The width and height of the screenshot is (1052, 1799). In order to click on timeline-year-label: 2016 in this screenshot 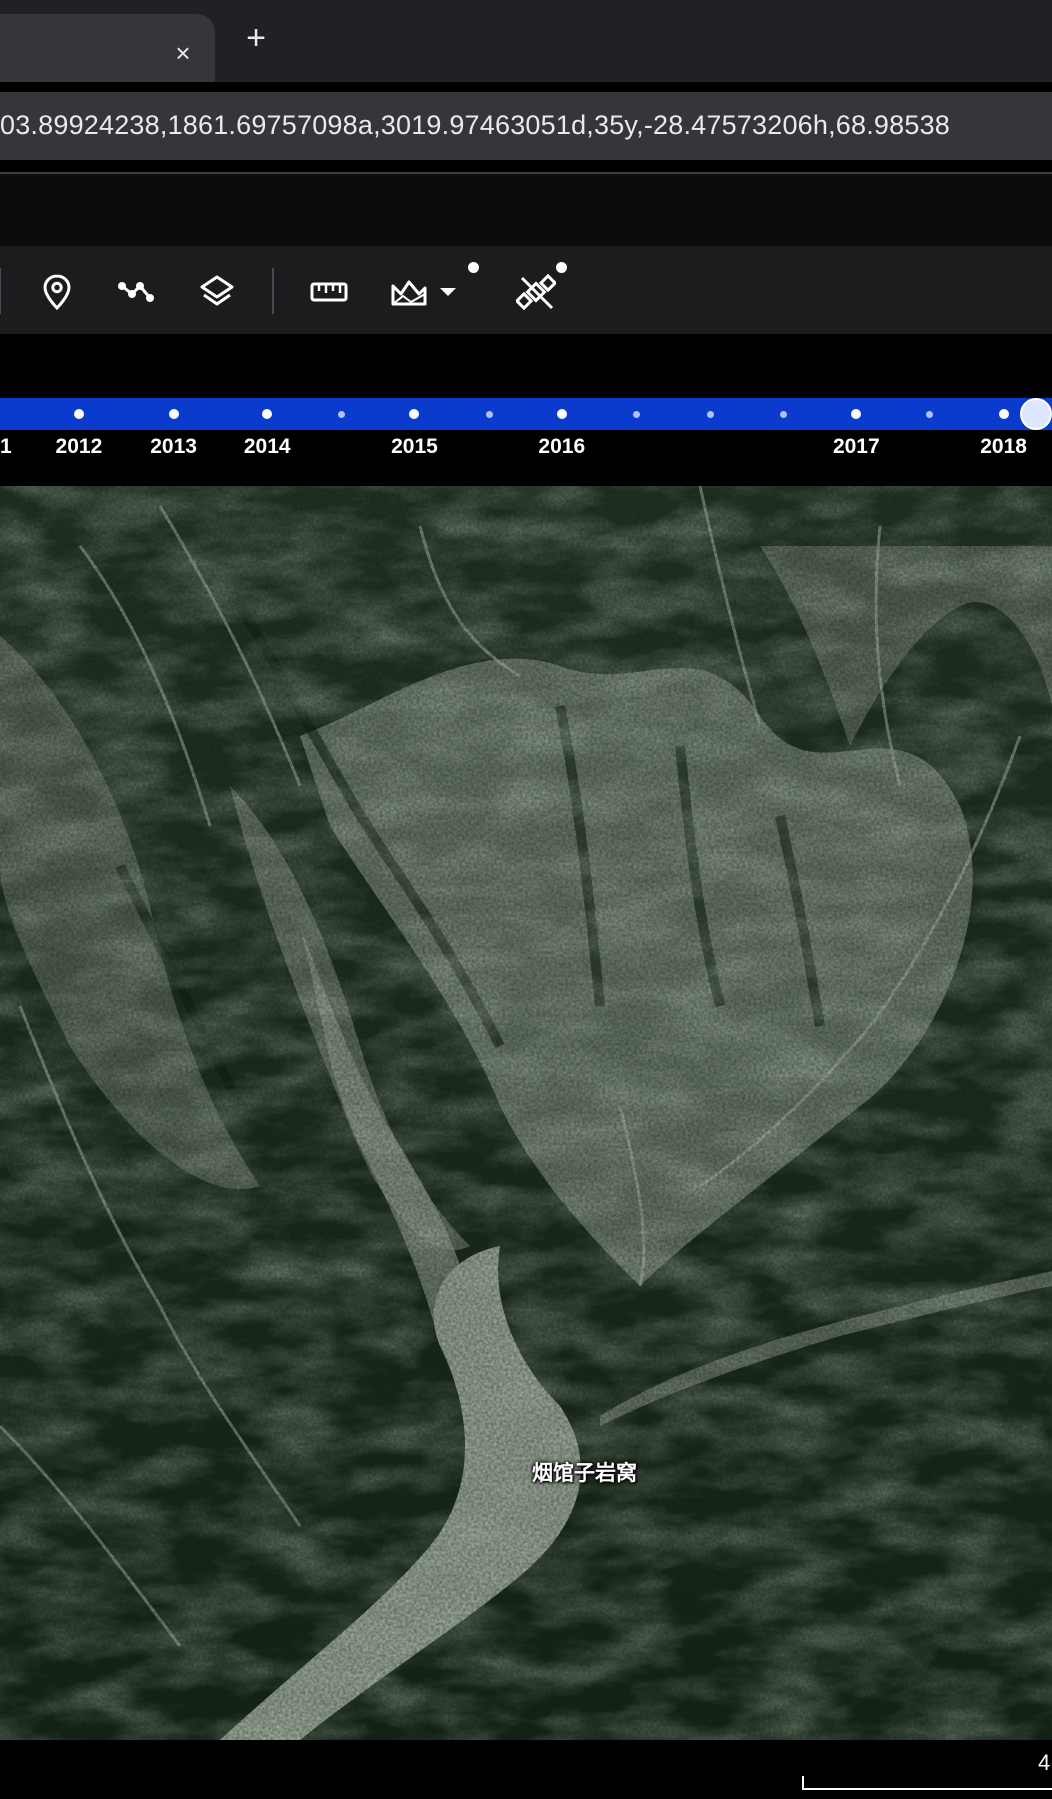, I will do `click(562, 446)`.